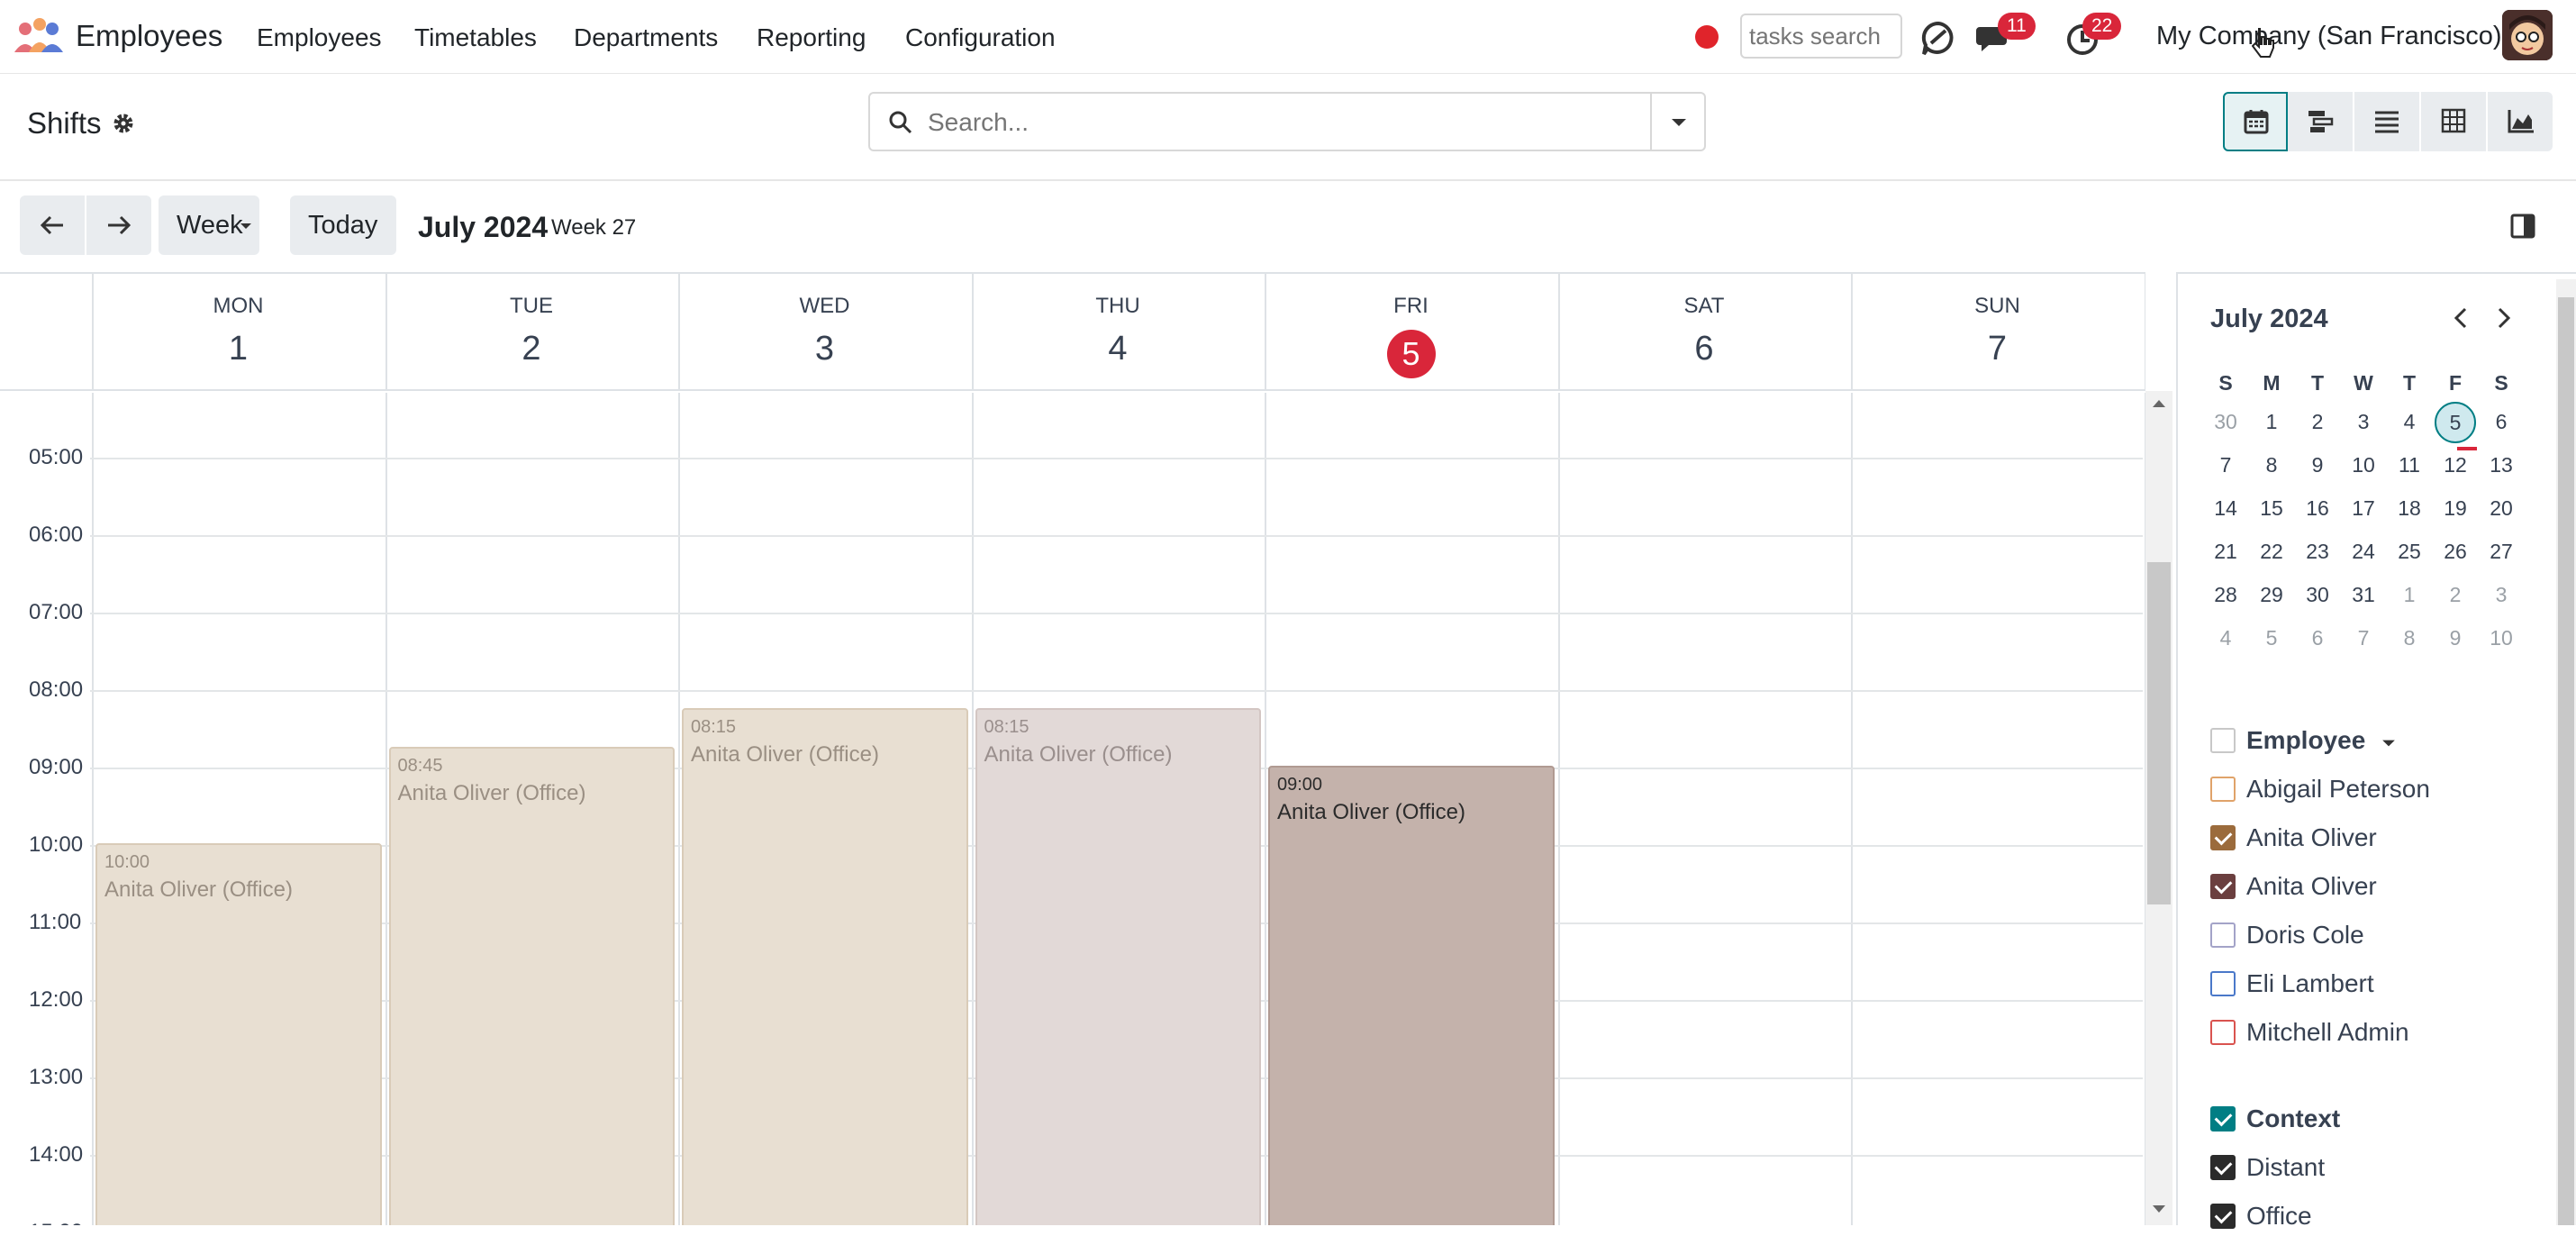 The image size is (2576, 1236). What do you see at coordinates (38, 36) in the screenshot?
I see `app-logo-icon` at bounding box center [38, 36].